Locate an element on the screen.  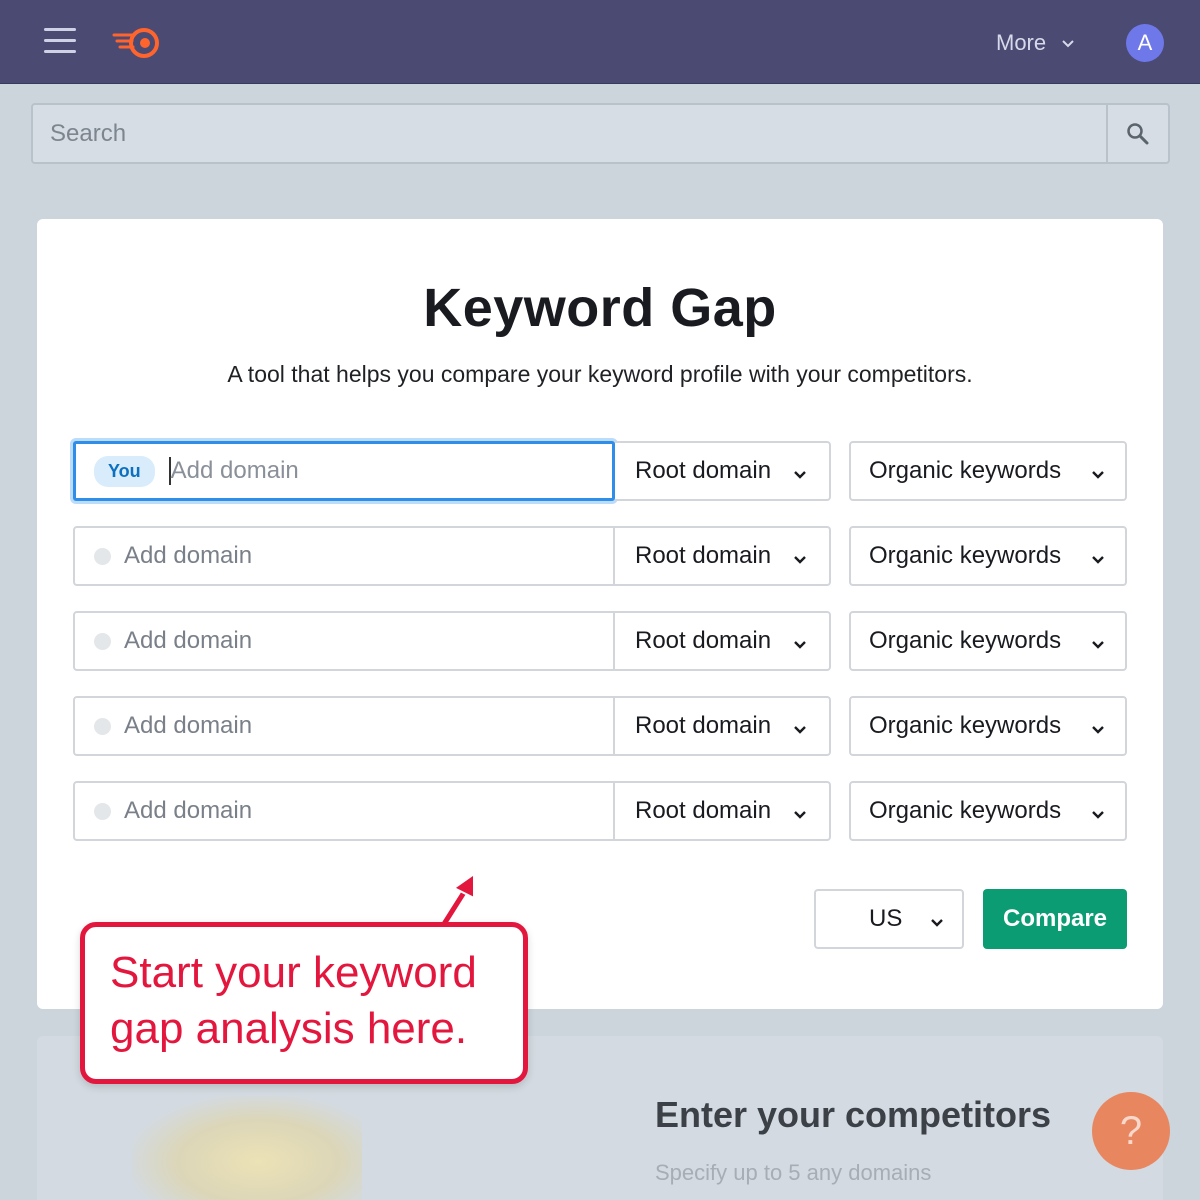
section-subtitle: Specify up to 5 any domains is located at coordinates (793, 1172).